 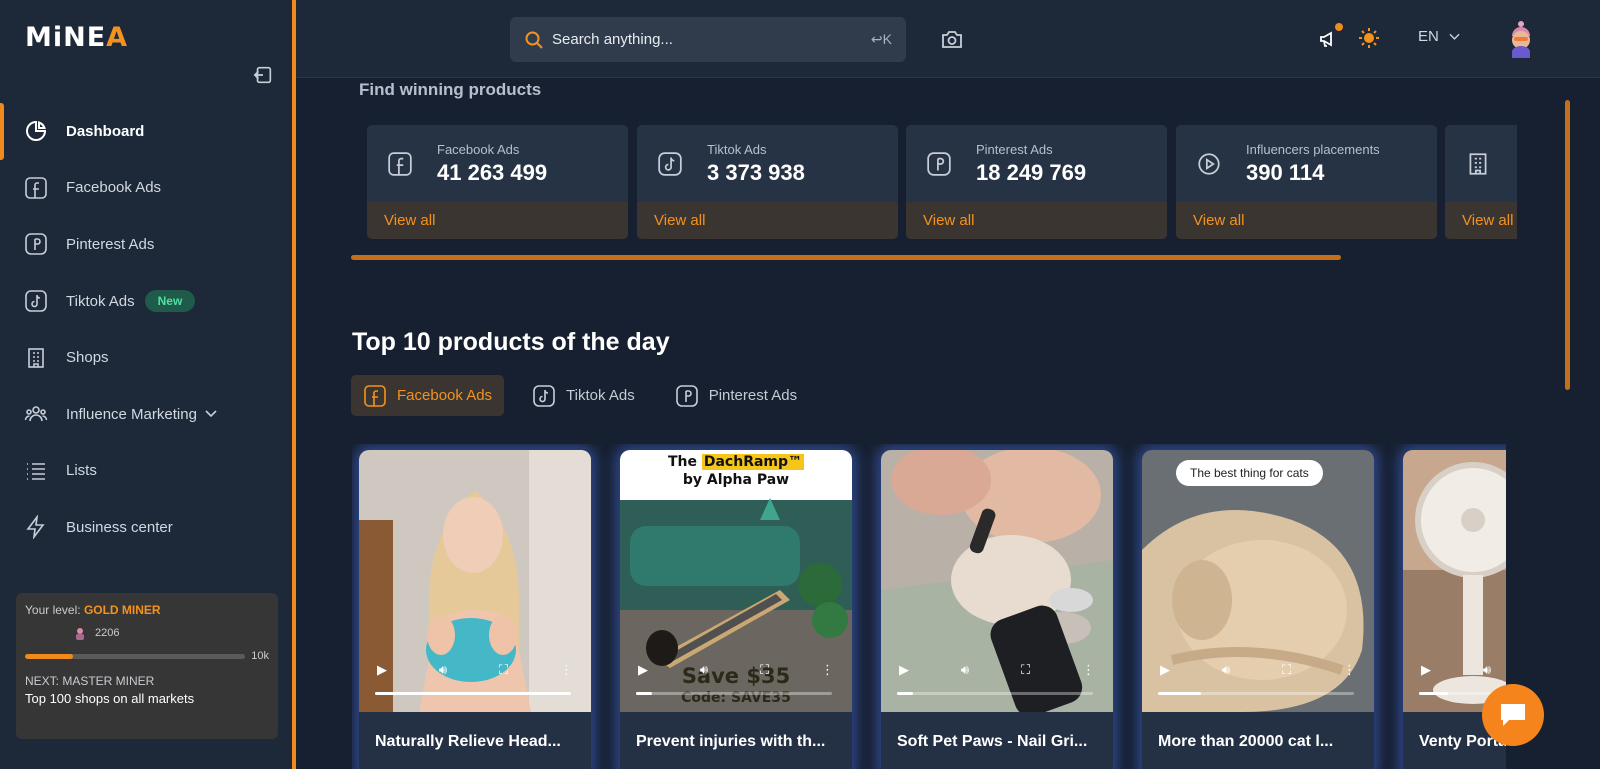 I want to click on level-label: Your level: GOLD MINER, so click(x=147, y=610).